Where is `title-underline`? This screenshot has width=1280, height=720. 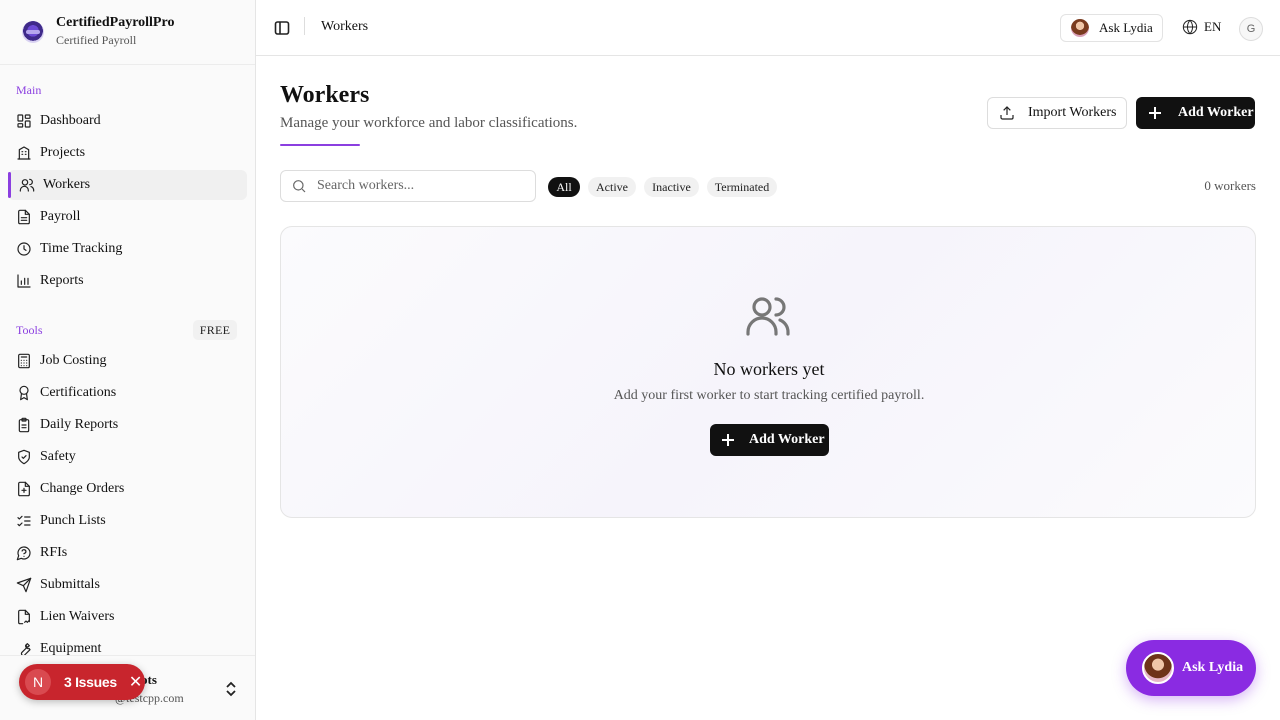
title-underline is located at coordinates (320, 145).